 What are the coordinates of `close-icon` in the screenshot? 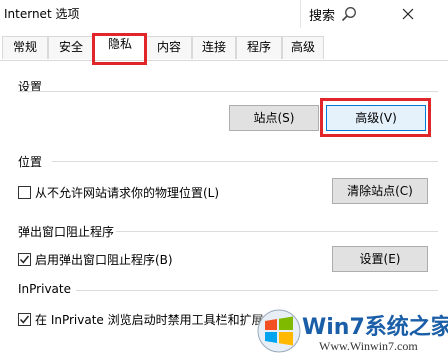 It's located at (408, 14).